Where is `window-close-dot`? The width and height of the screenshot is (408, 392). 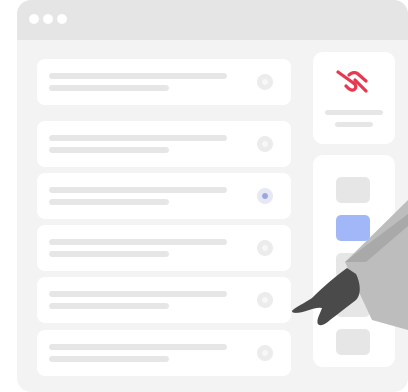
window-close-dot is located at coordinates (34, 19).